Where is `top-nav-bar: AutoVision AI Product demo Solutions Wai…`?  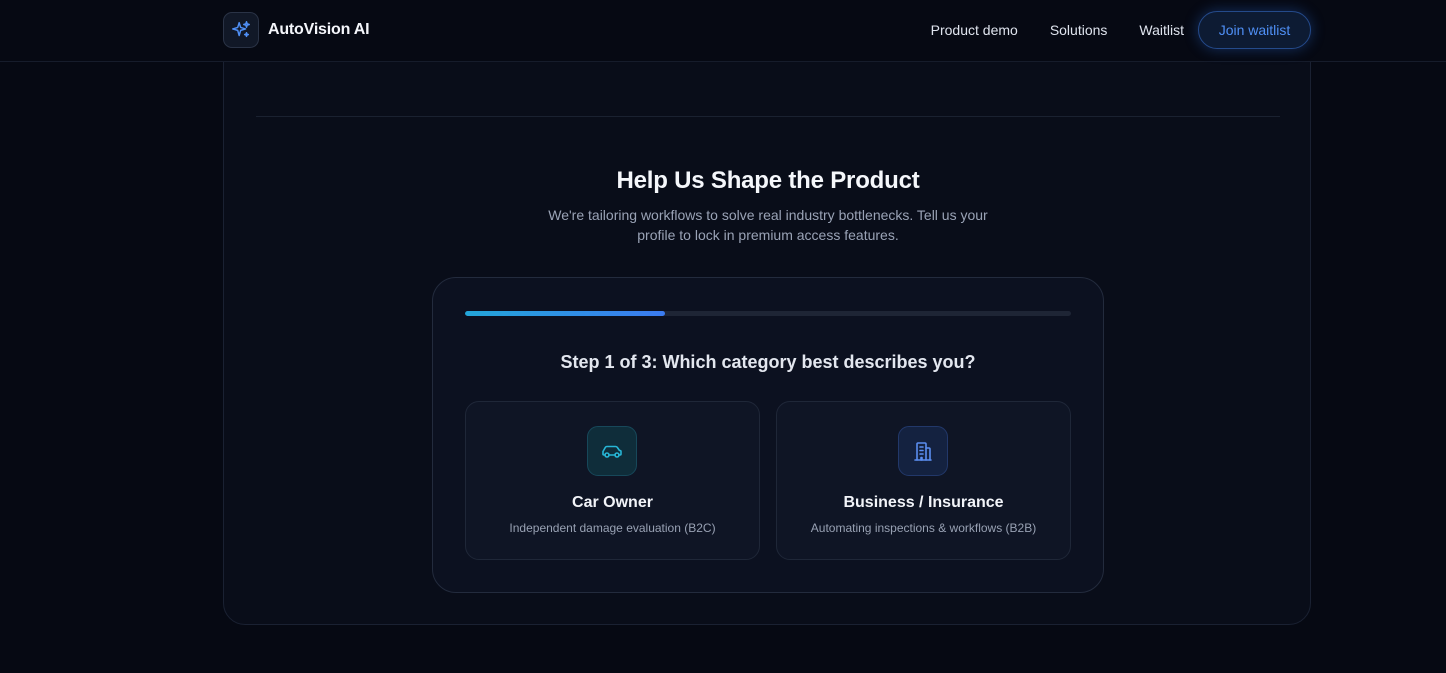
top-nav-bar: AutoVision AI Product demo Solutions Wai… is located at coordinates (723, 31).